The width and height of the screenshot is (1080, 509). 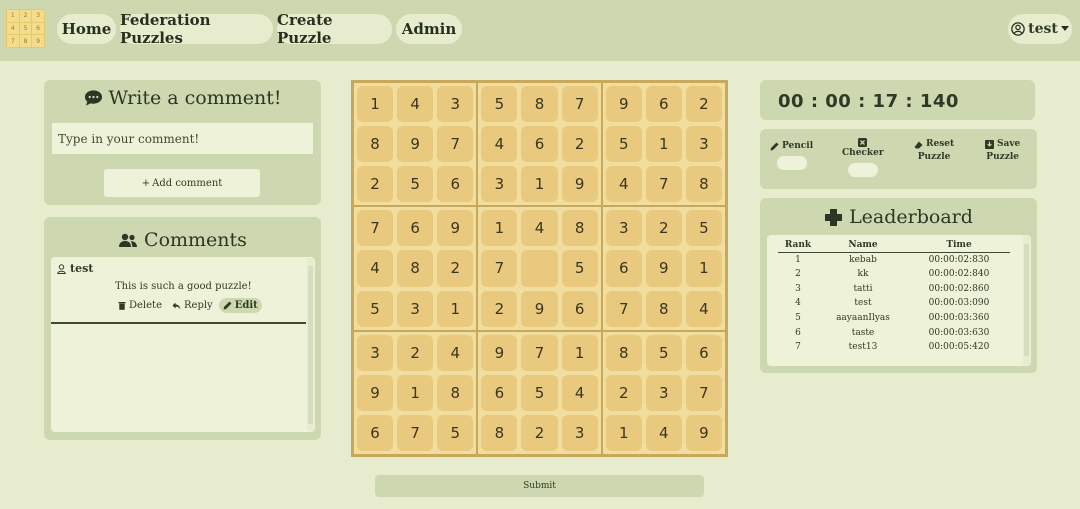 I want to click on reply-comment-button: Reply, so click(x=192, y=305).